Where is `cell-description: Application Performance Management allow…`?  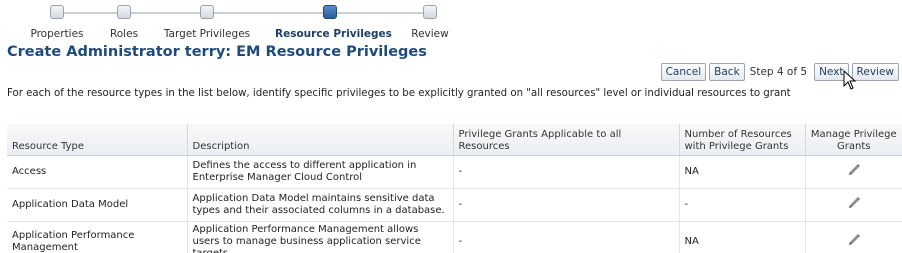 cell-description: Application Performance Management allow… is located at coordinates (319, 237).